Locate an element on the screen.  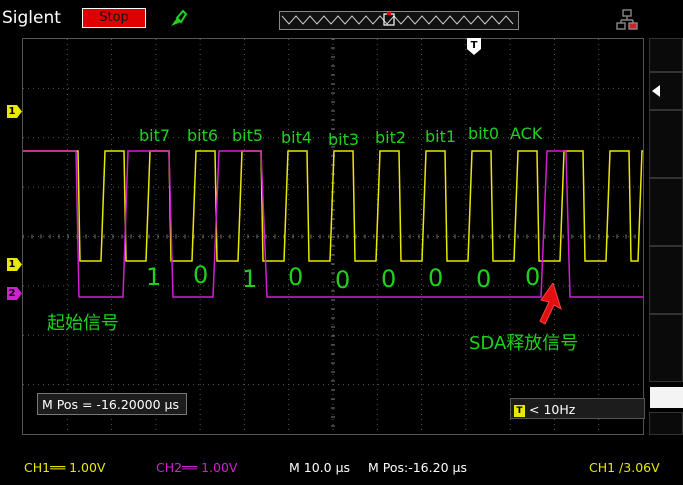
ch1-trigger-level-label: 1 is located at coordinates (12, 111).